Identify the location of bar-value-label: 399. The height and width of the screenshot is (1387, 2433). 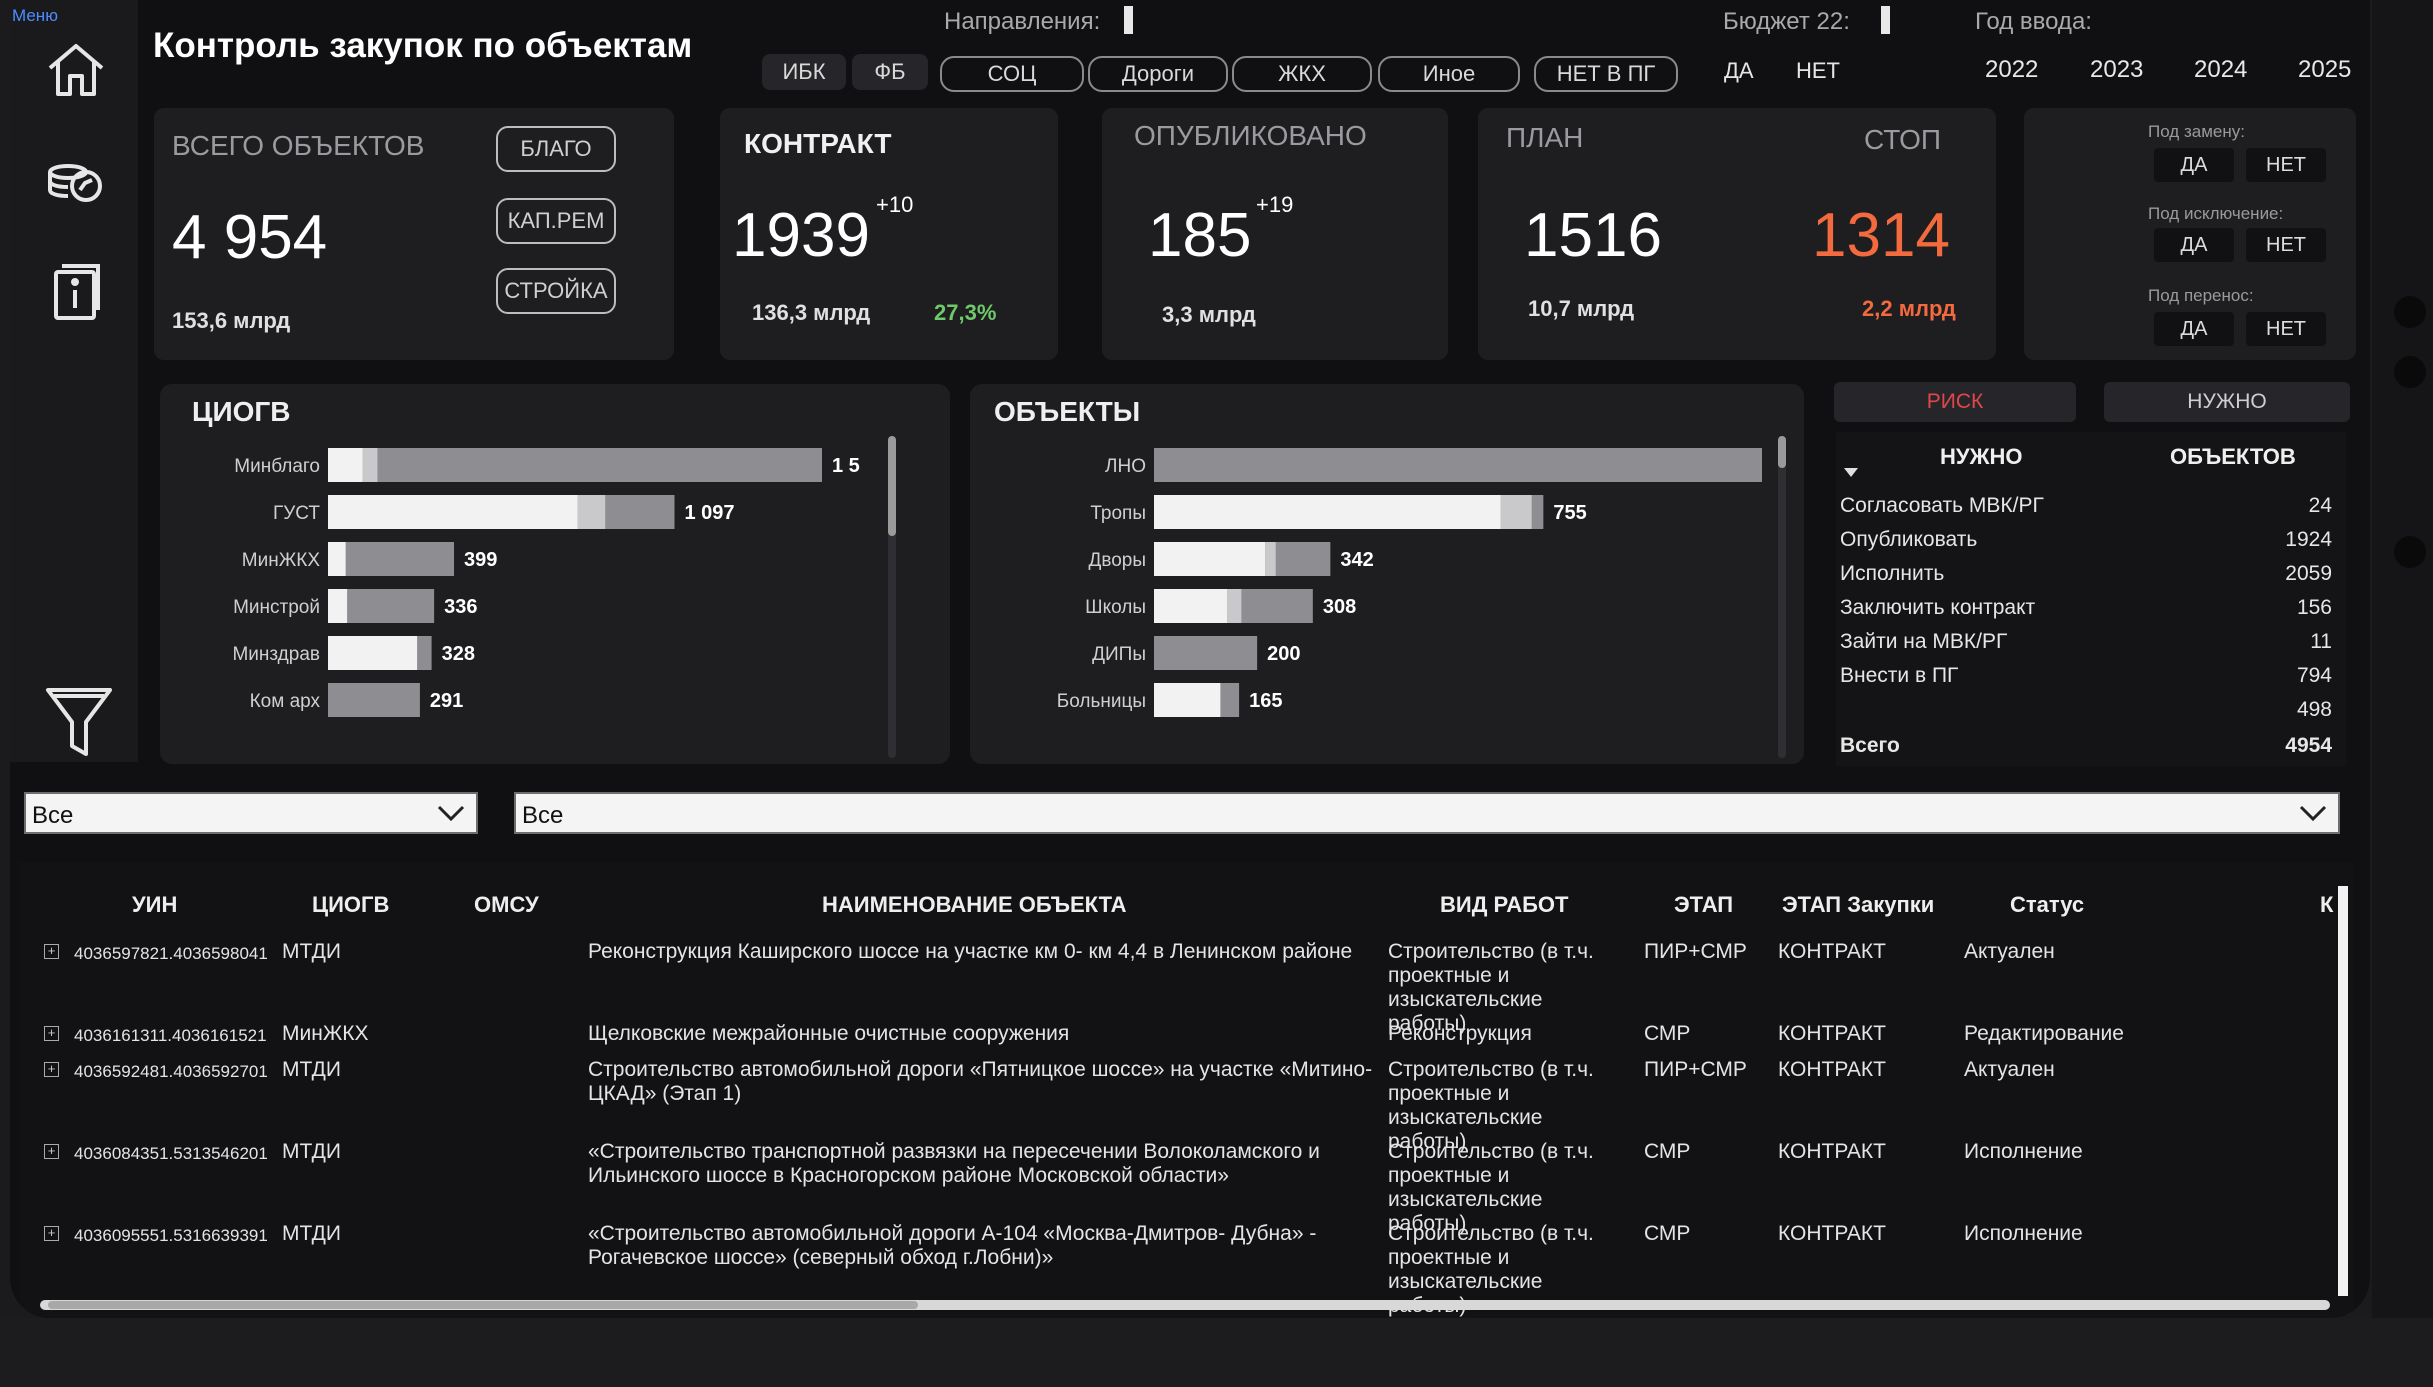
(480, 560).